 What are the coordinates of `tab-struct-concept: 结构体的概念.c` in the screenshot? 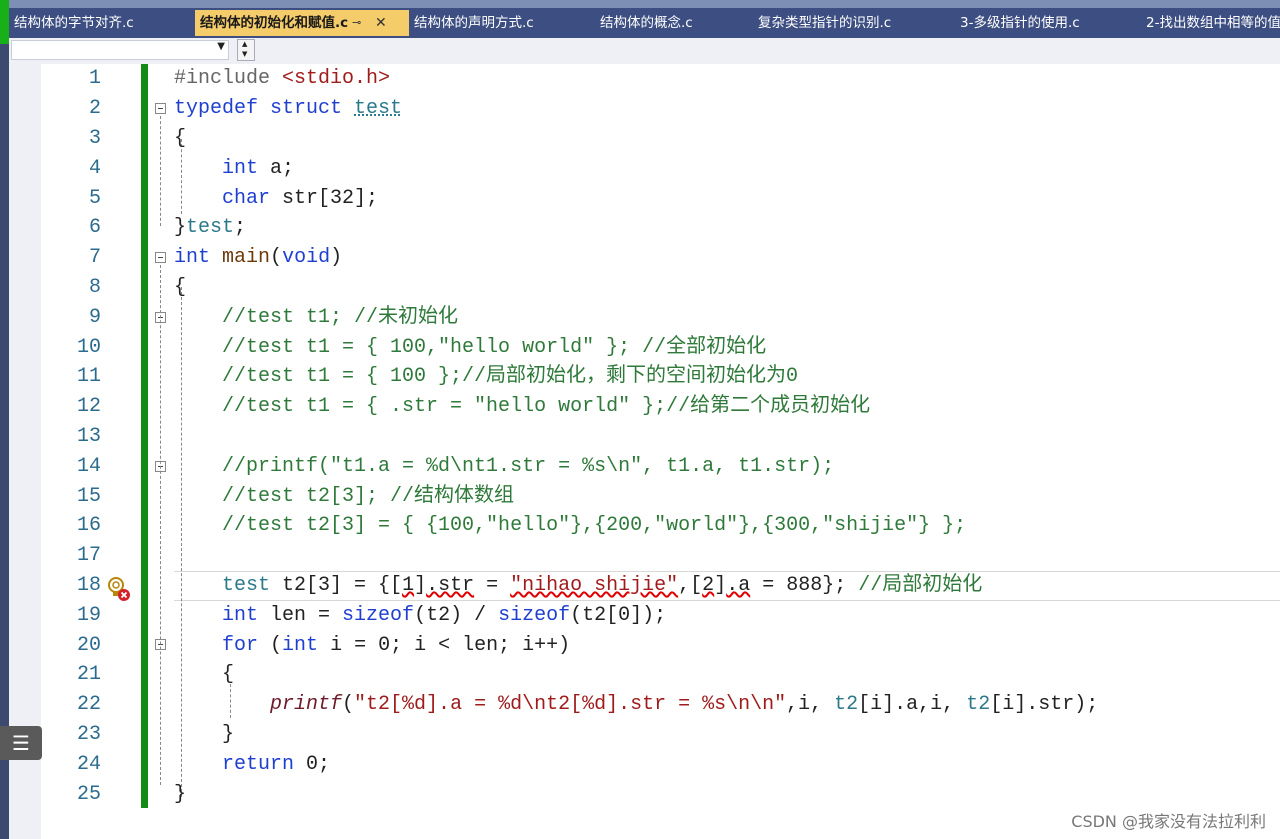 It's located at (674, 23).